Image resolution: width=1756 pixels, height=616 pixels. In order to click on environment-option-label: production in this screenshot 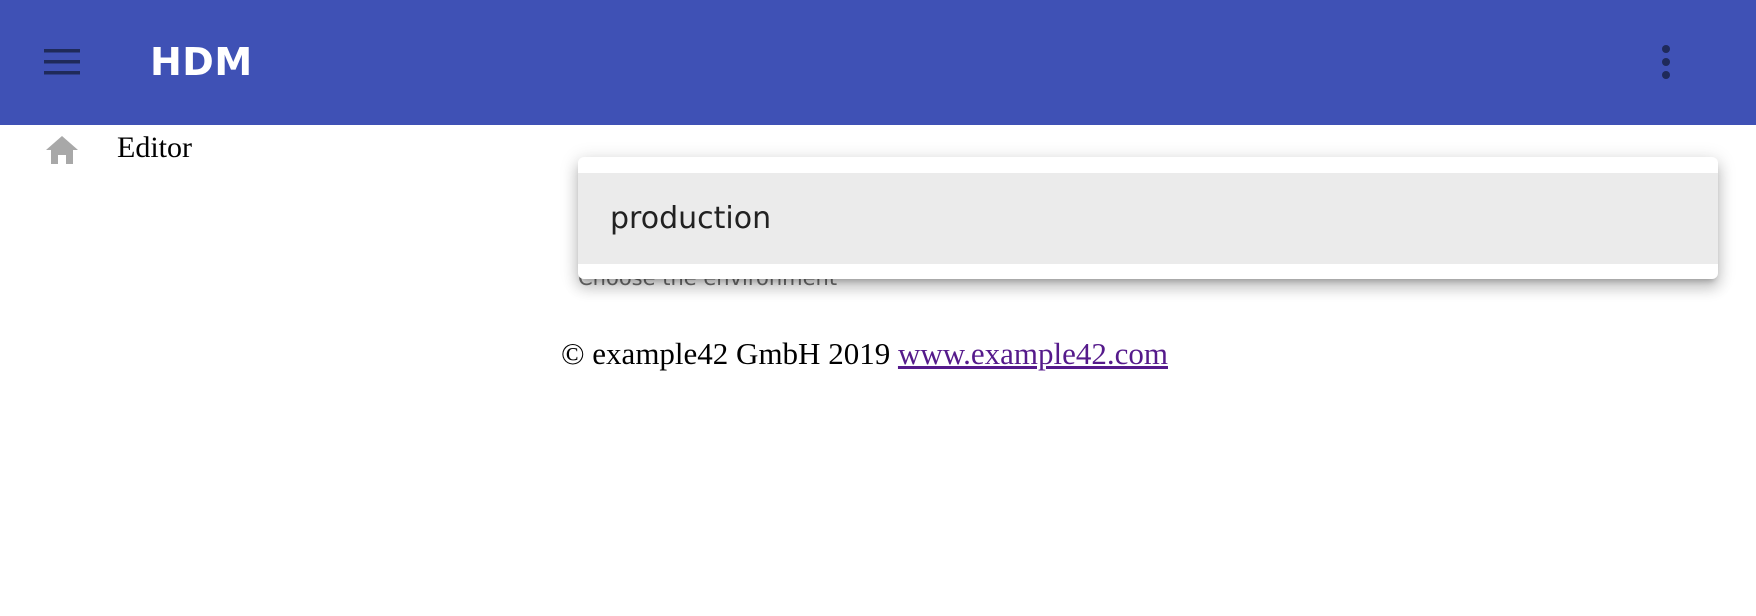, I will do `click(691, 218)`.